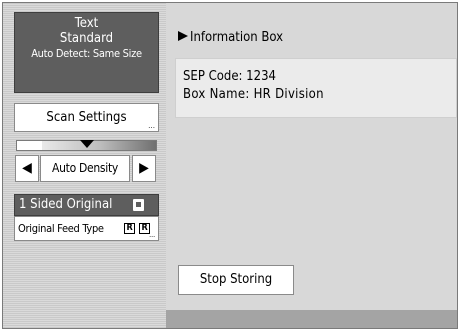 The height and width of the screenshot is (331, 460). What do you see at coordinates (253, 94) in the screenshot?
I see `box-name: Box Name: HR Division` at bounding box center [253, 94].